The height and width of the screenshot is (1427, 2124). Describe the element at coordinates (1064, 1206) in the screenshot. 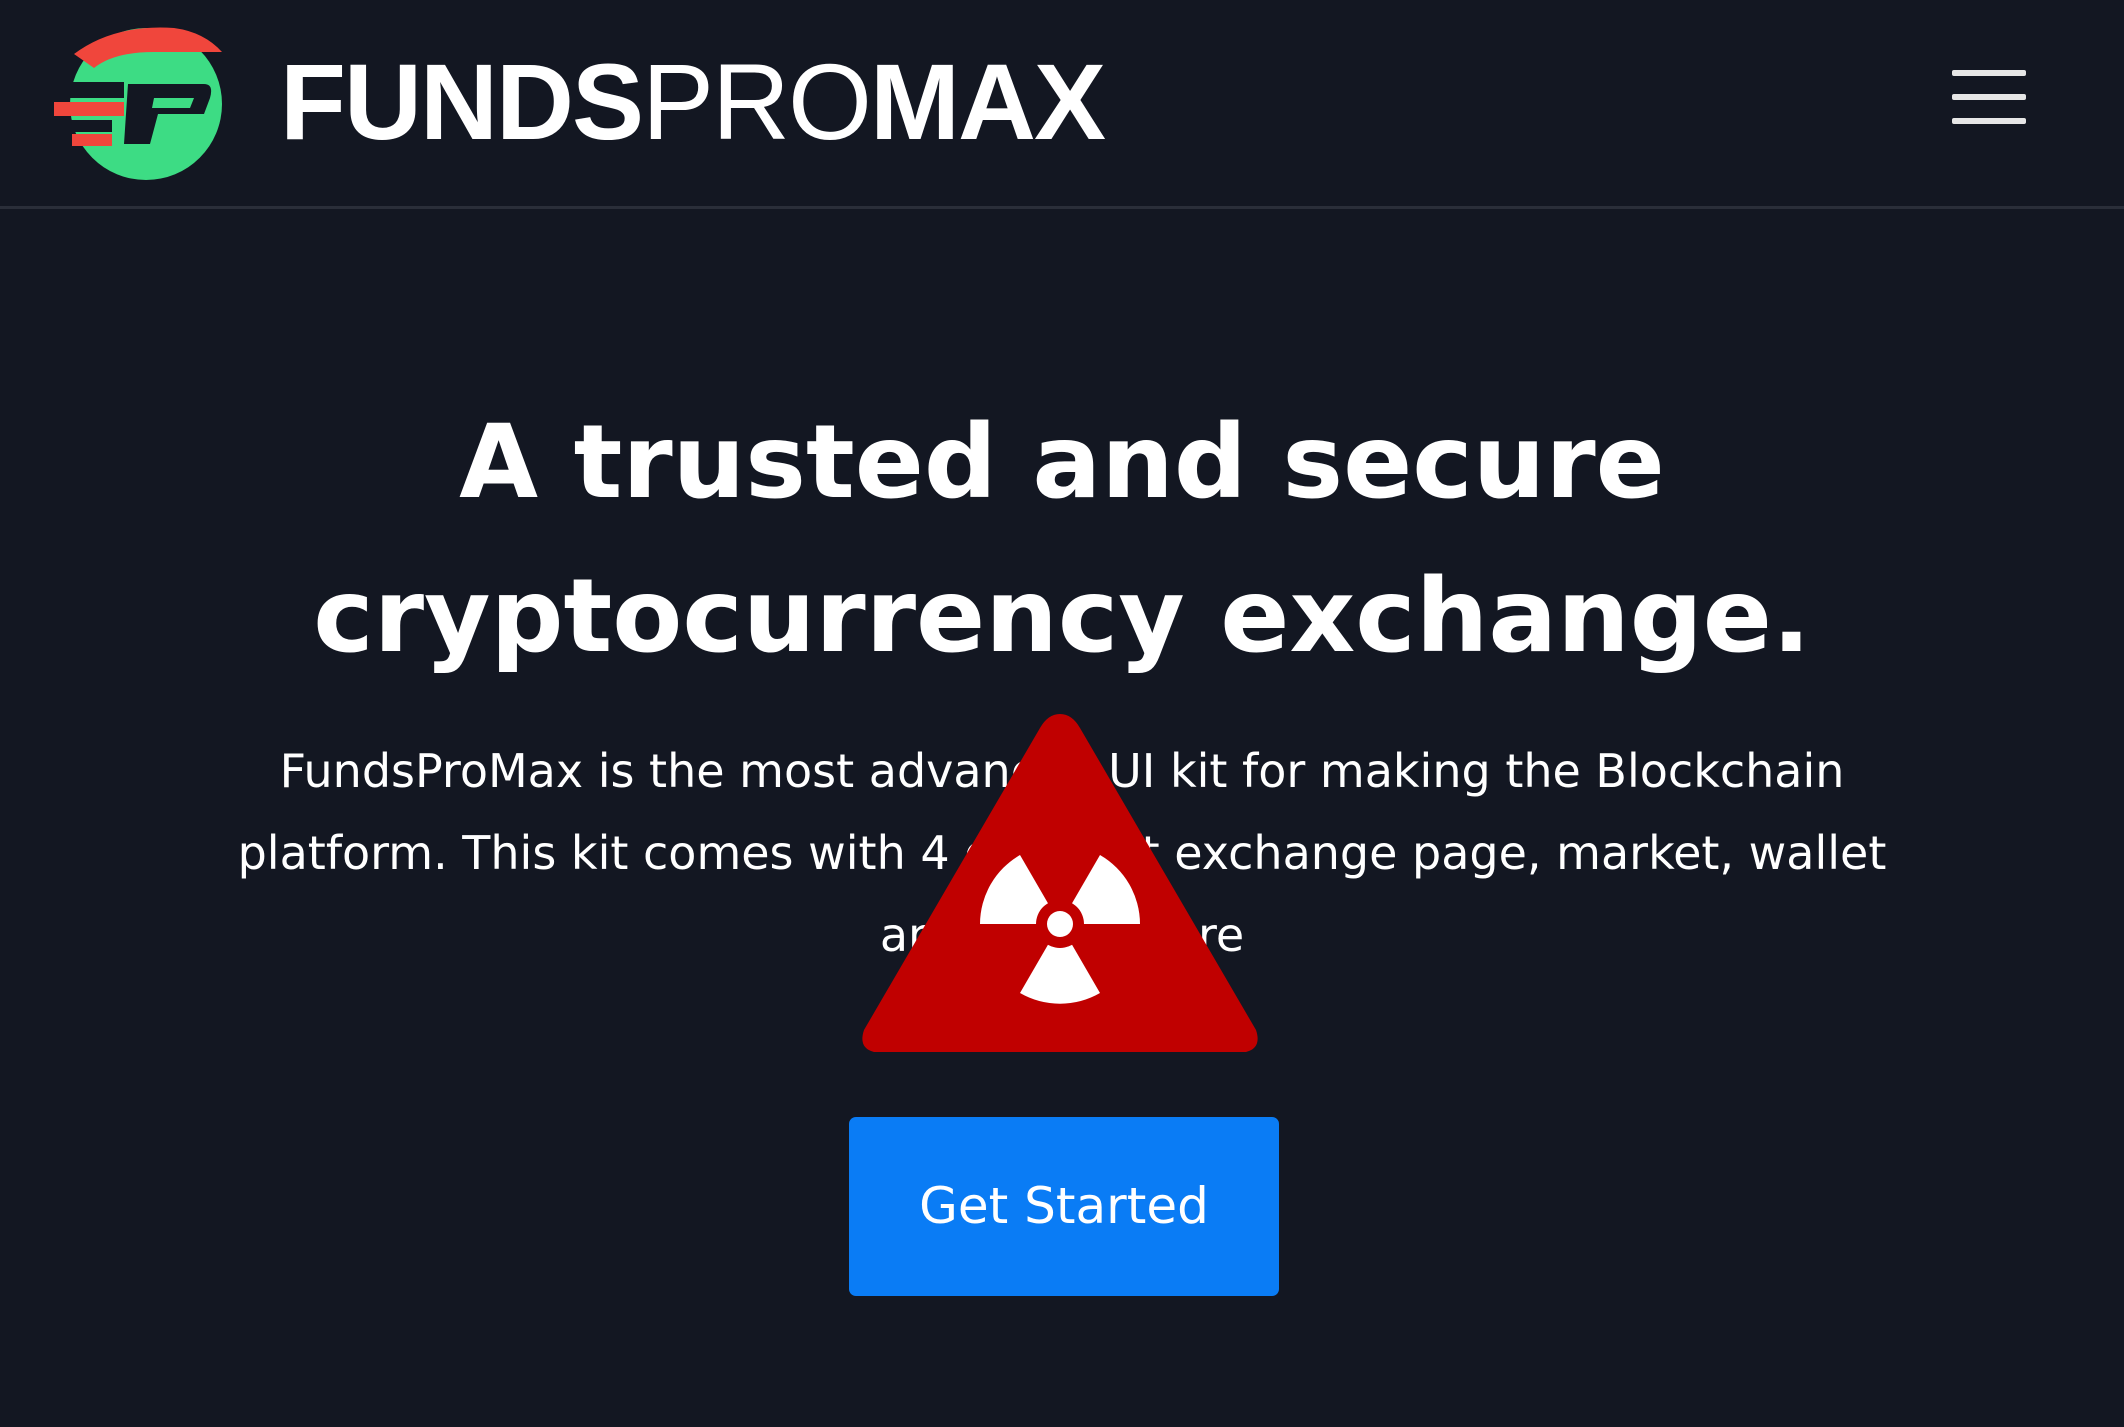

I see `get-started-button: Get Started` at that location.